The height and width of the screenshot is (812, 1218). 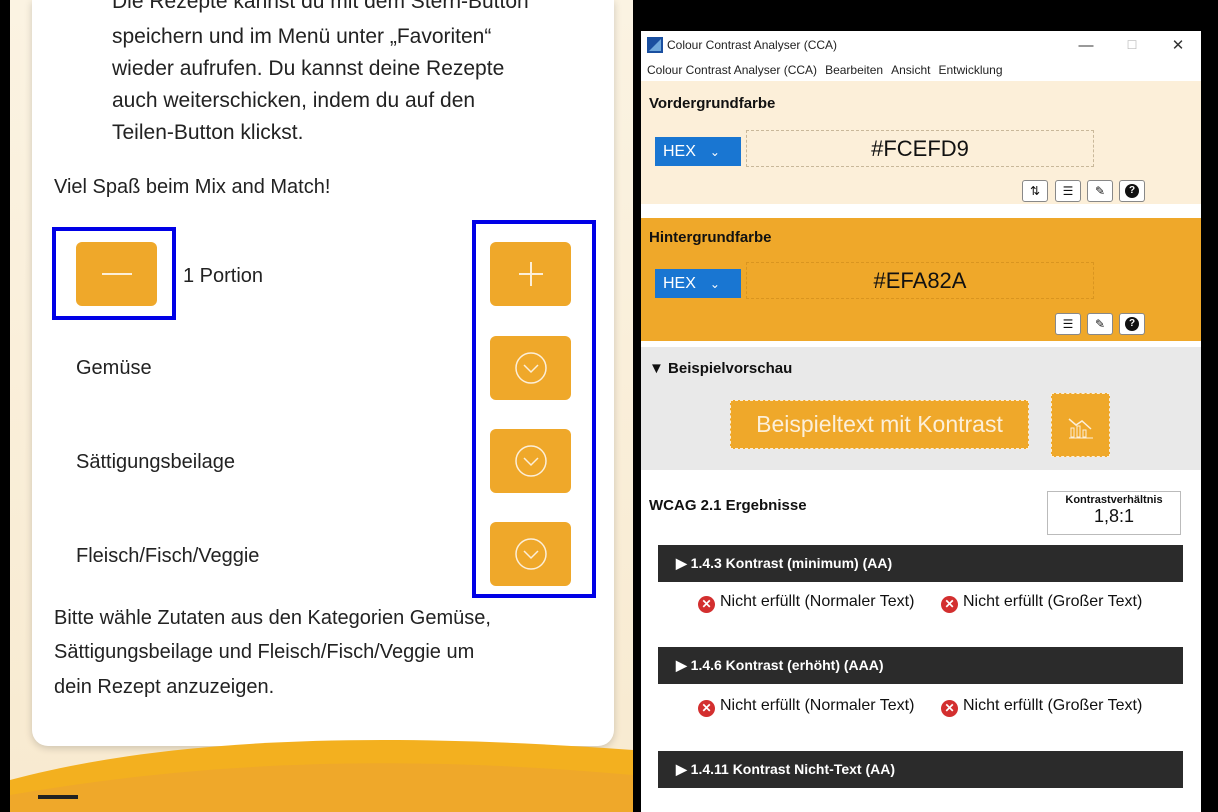 What do you see at coordinates (223, 276) in the screenshot?
I see `portion-label: 1 Portion` at bounding box center [223, 276].